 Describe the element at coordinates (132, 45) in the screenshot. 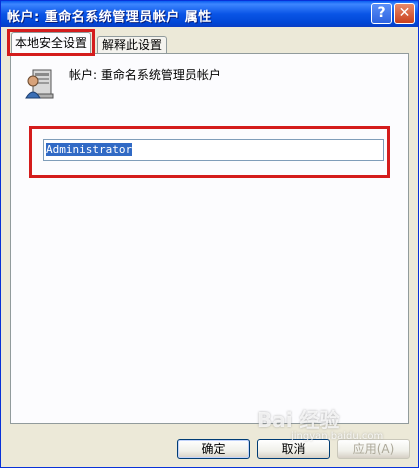

I see `tab-explain-setting: 解释此设置` at that location.